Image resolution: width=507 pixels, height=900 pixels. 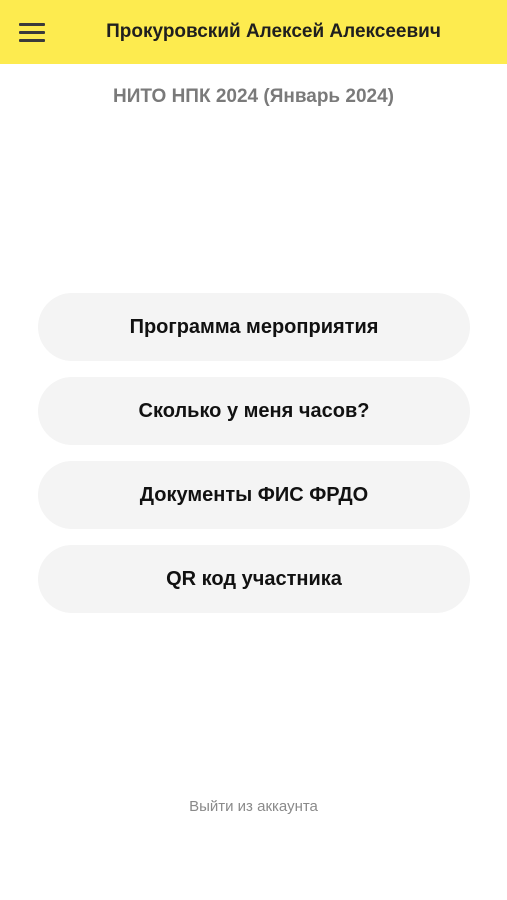 I want to click on event-title: НИТО НПК 2024 (Январь 2024), so click(x=253, y=96).